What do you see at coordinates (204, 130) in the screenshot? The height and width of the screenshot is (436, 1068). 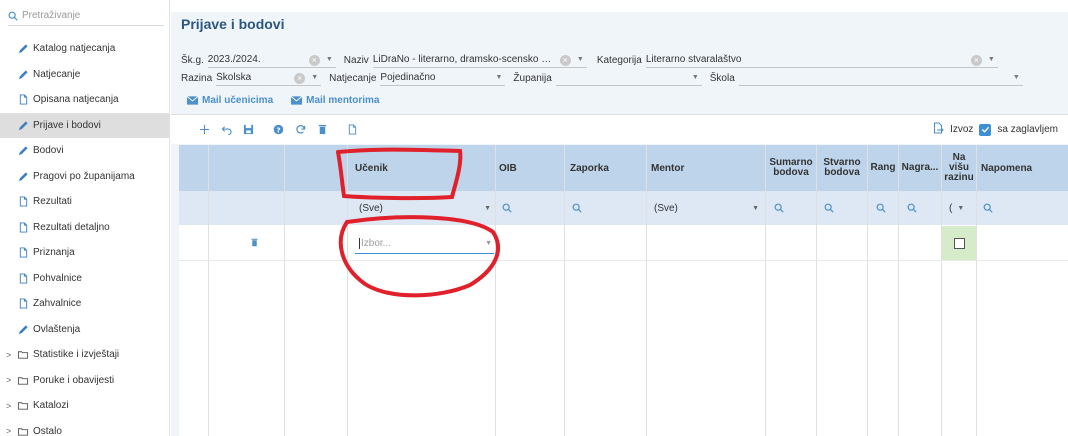 I see `add-icon` at bounding box center [204, 130].